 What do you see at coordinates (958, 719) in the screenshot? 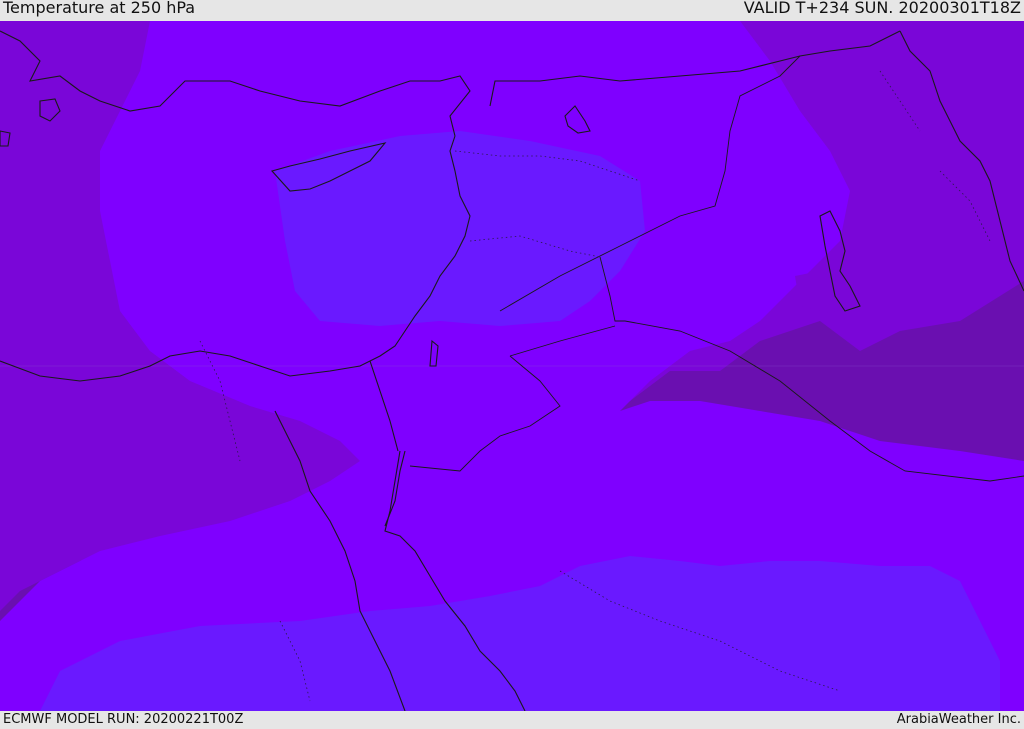
I see `credit-label: ArabiaWeather Inc.` at bounding box center [958, 719].